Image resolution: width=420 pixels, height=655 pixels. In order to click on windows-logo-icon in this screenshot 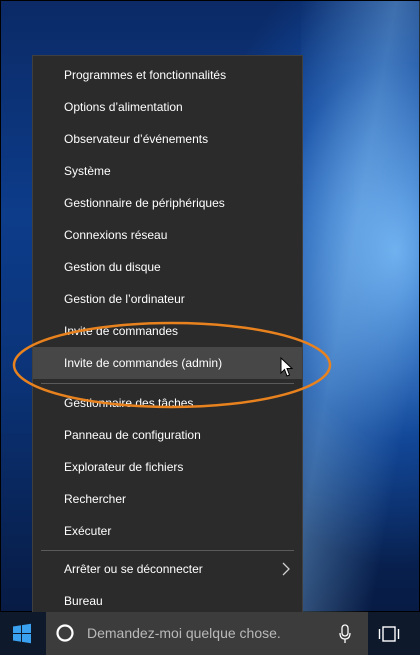, I will do `click(22, 633)`.